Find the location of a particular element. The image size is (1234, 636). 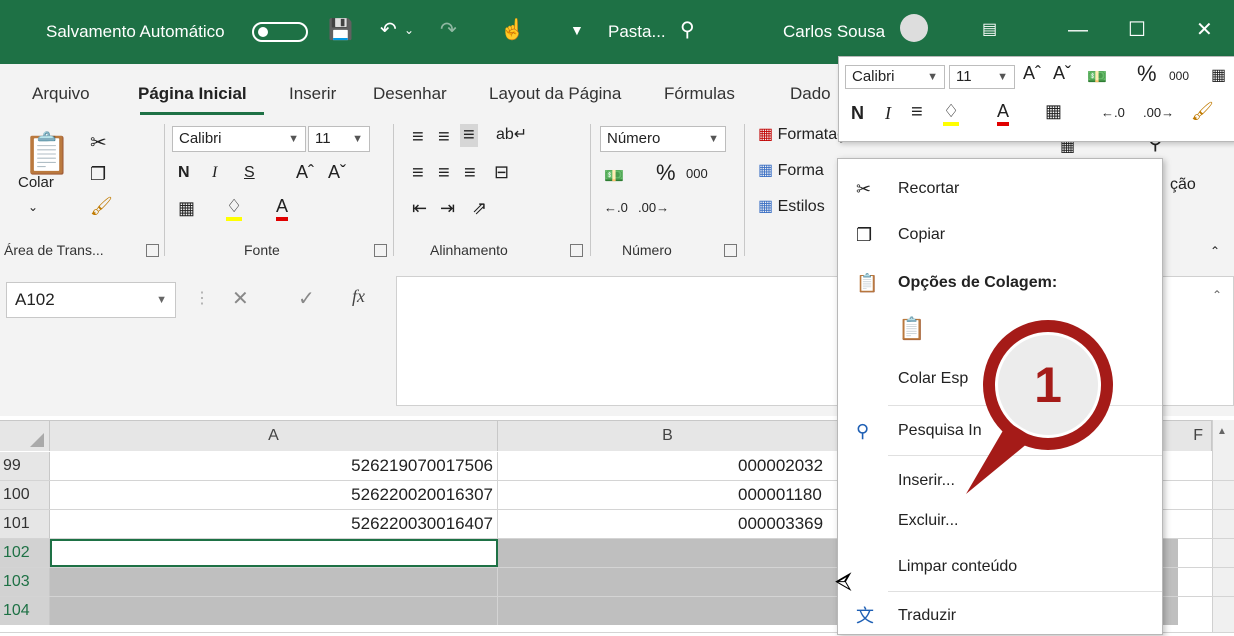

menu-item-copiar: ❐ Copiar is located at coordinates (1000, 235).